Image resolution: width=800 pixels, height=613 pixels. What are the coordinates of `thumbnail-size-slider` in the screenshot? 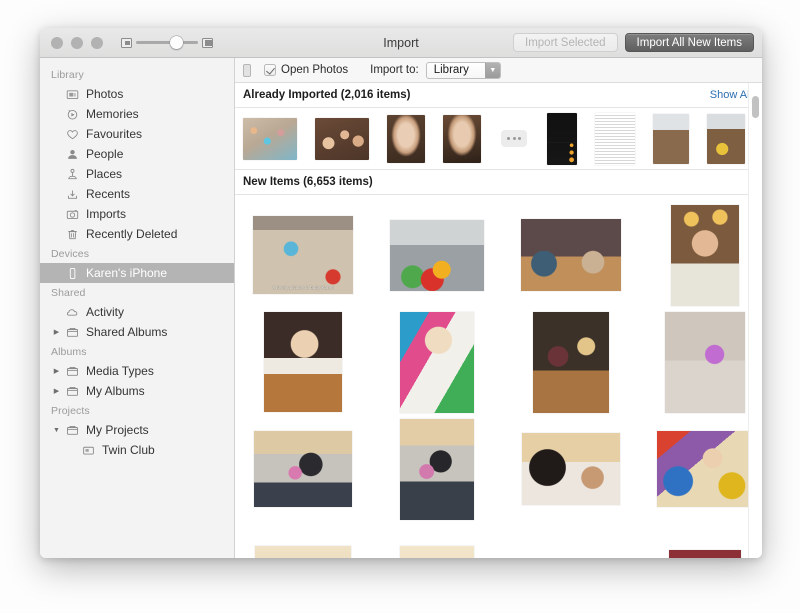 It's located at (167, 42).